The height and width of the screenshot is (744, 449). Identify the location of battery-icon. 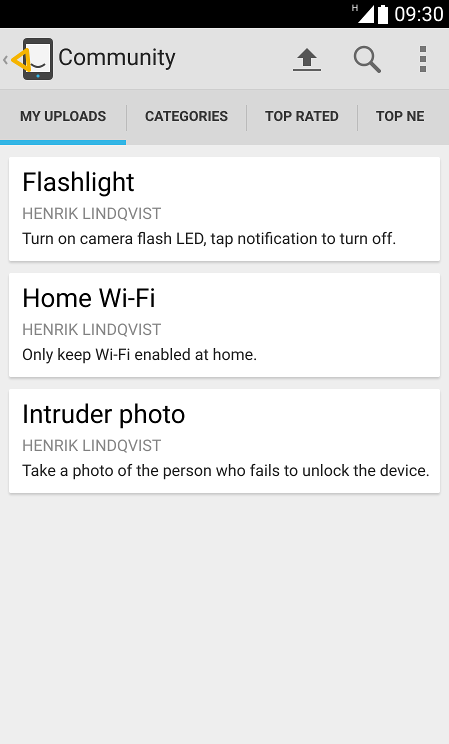
(383, 14).